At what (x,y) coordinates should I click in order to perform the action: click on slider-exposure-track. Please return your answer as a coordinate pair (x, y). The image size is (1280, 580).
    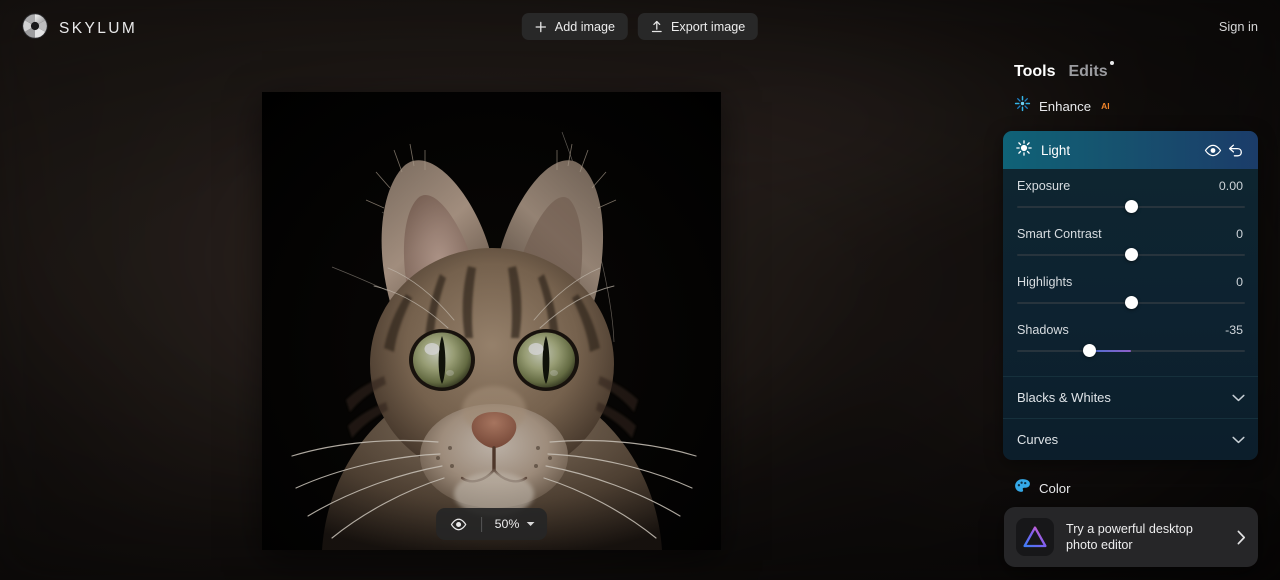
    Looking at the image, I should click on (1131, 207).